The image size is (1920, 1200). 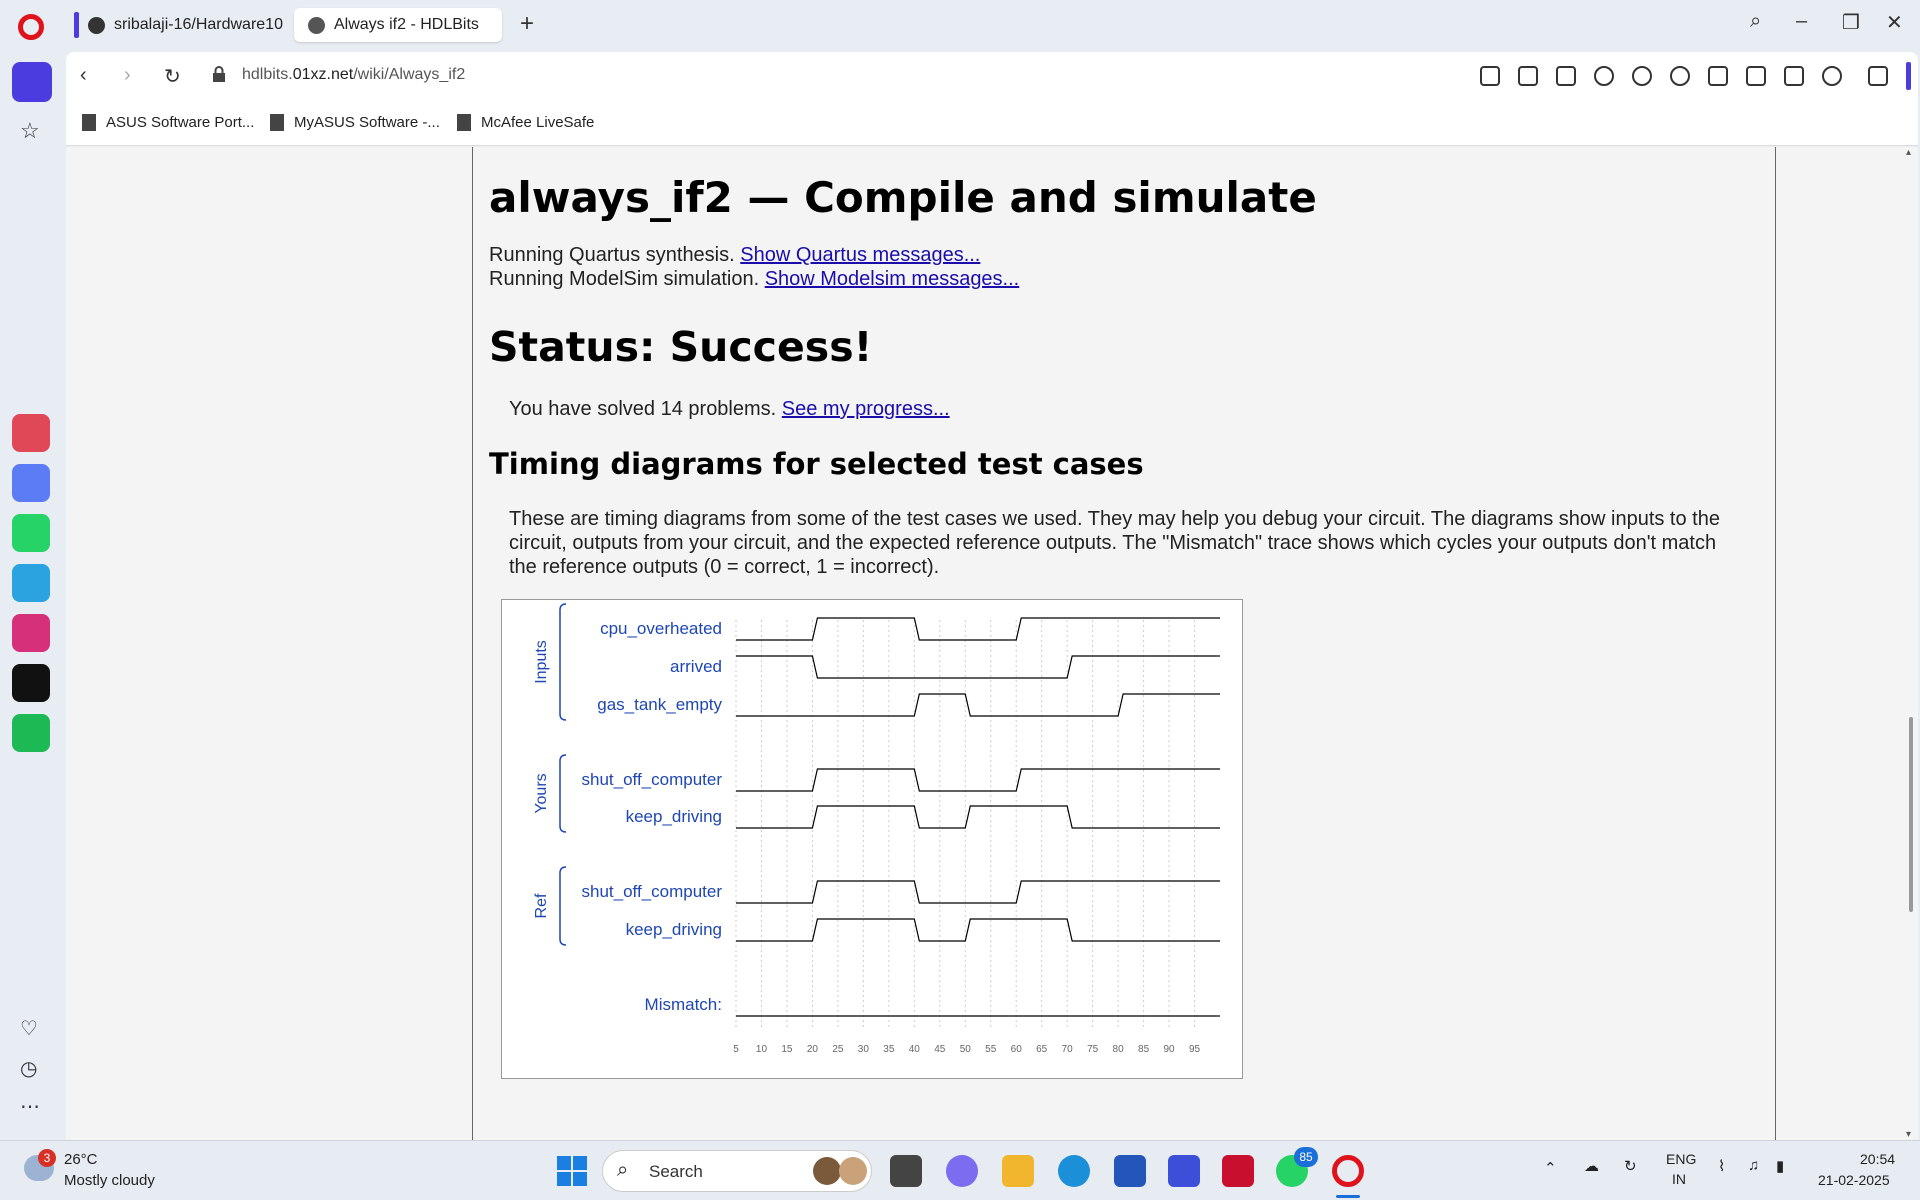 What do you see at coordinates (1490, 76) in the screenshot?
I see `reader-icon` at bounding box center [1490, 76].